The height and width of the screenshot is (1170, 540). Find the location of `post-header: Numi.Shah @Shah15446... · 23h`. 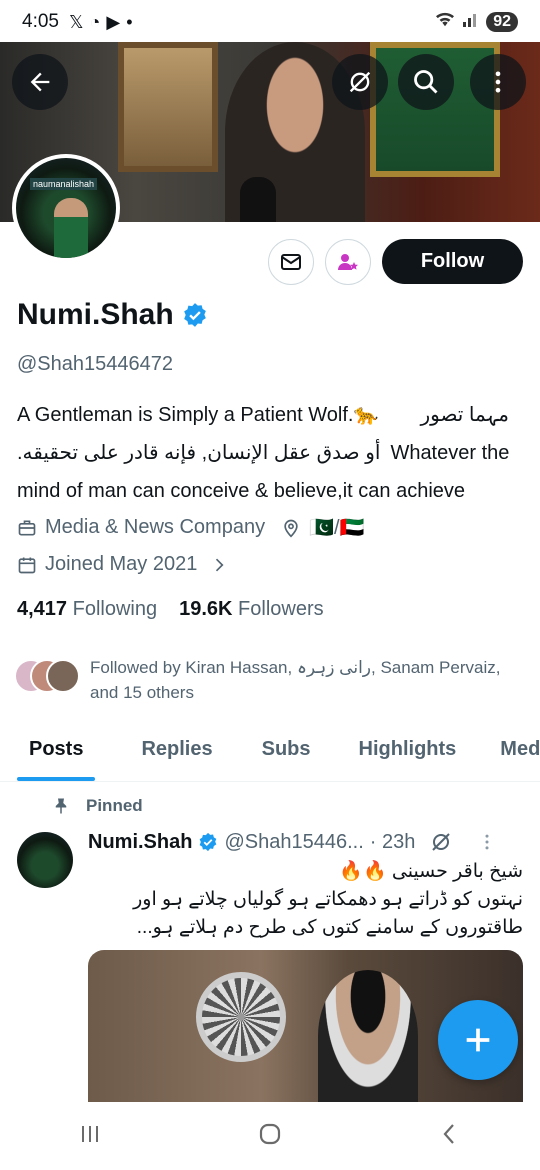

post-header: Numi.Shah @Shah15446... · 23h is located at coordinates (292, 842).